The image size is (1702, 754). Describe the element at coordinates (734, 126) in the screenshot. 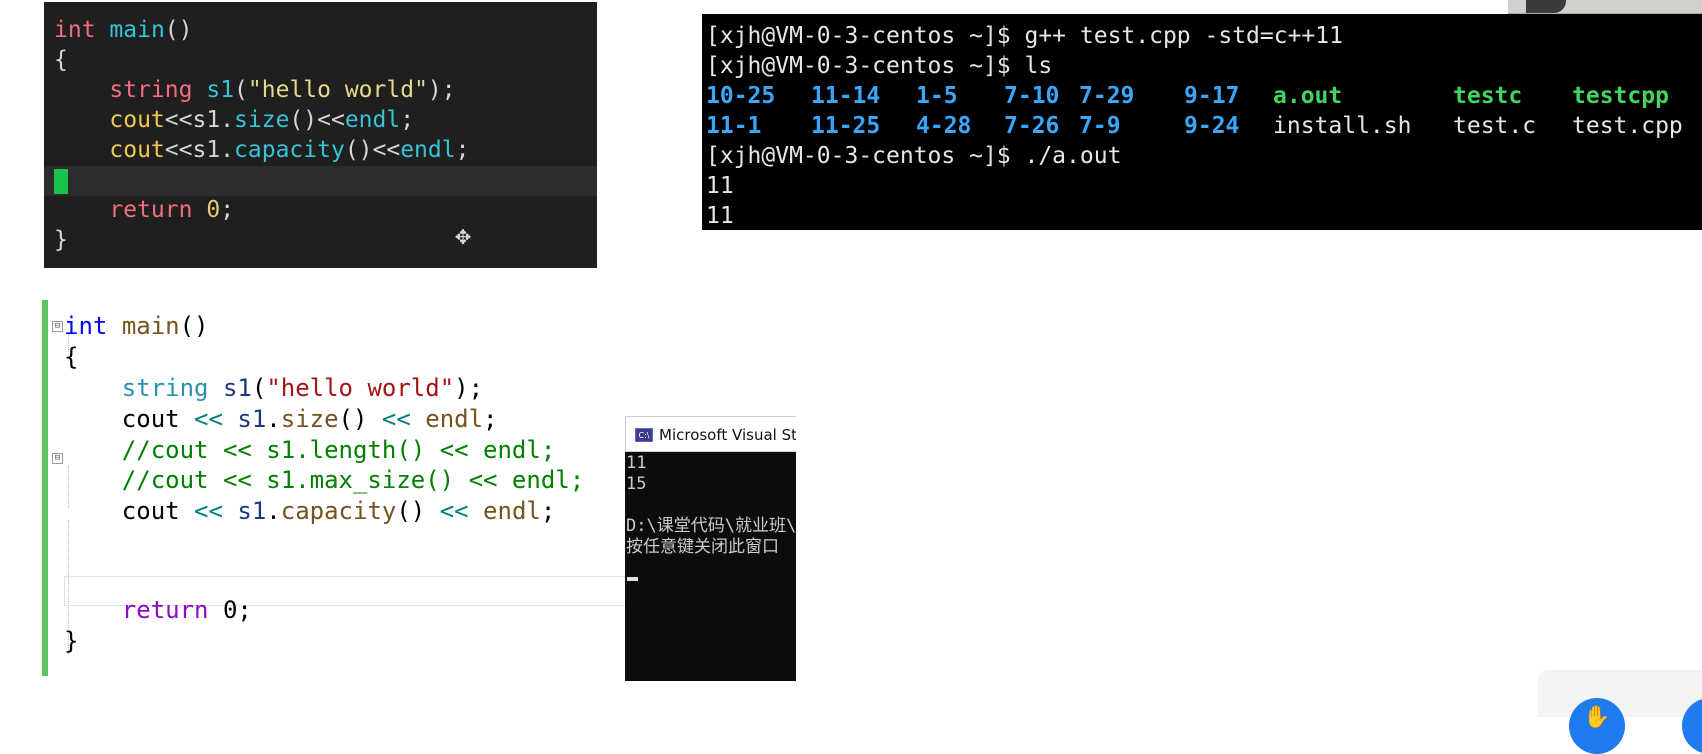

I see `ls-entry-dir: 11-1` at that location.